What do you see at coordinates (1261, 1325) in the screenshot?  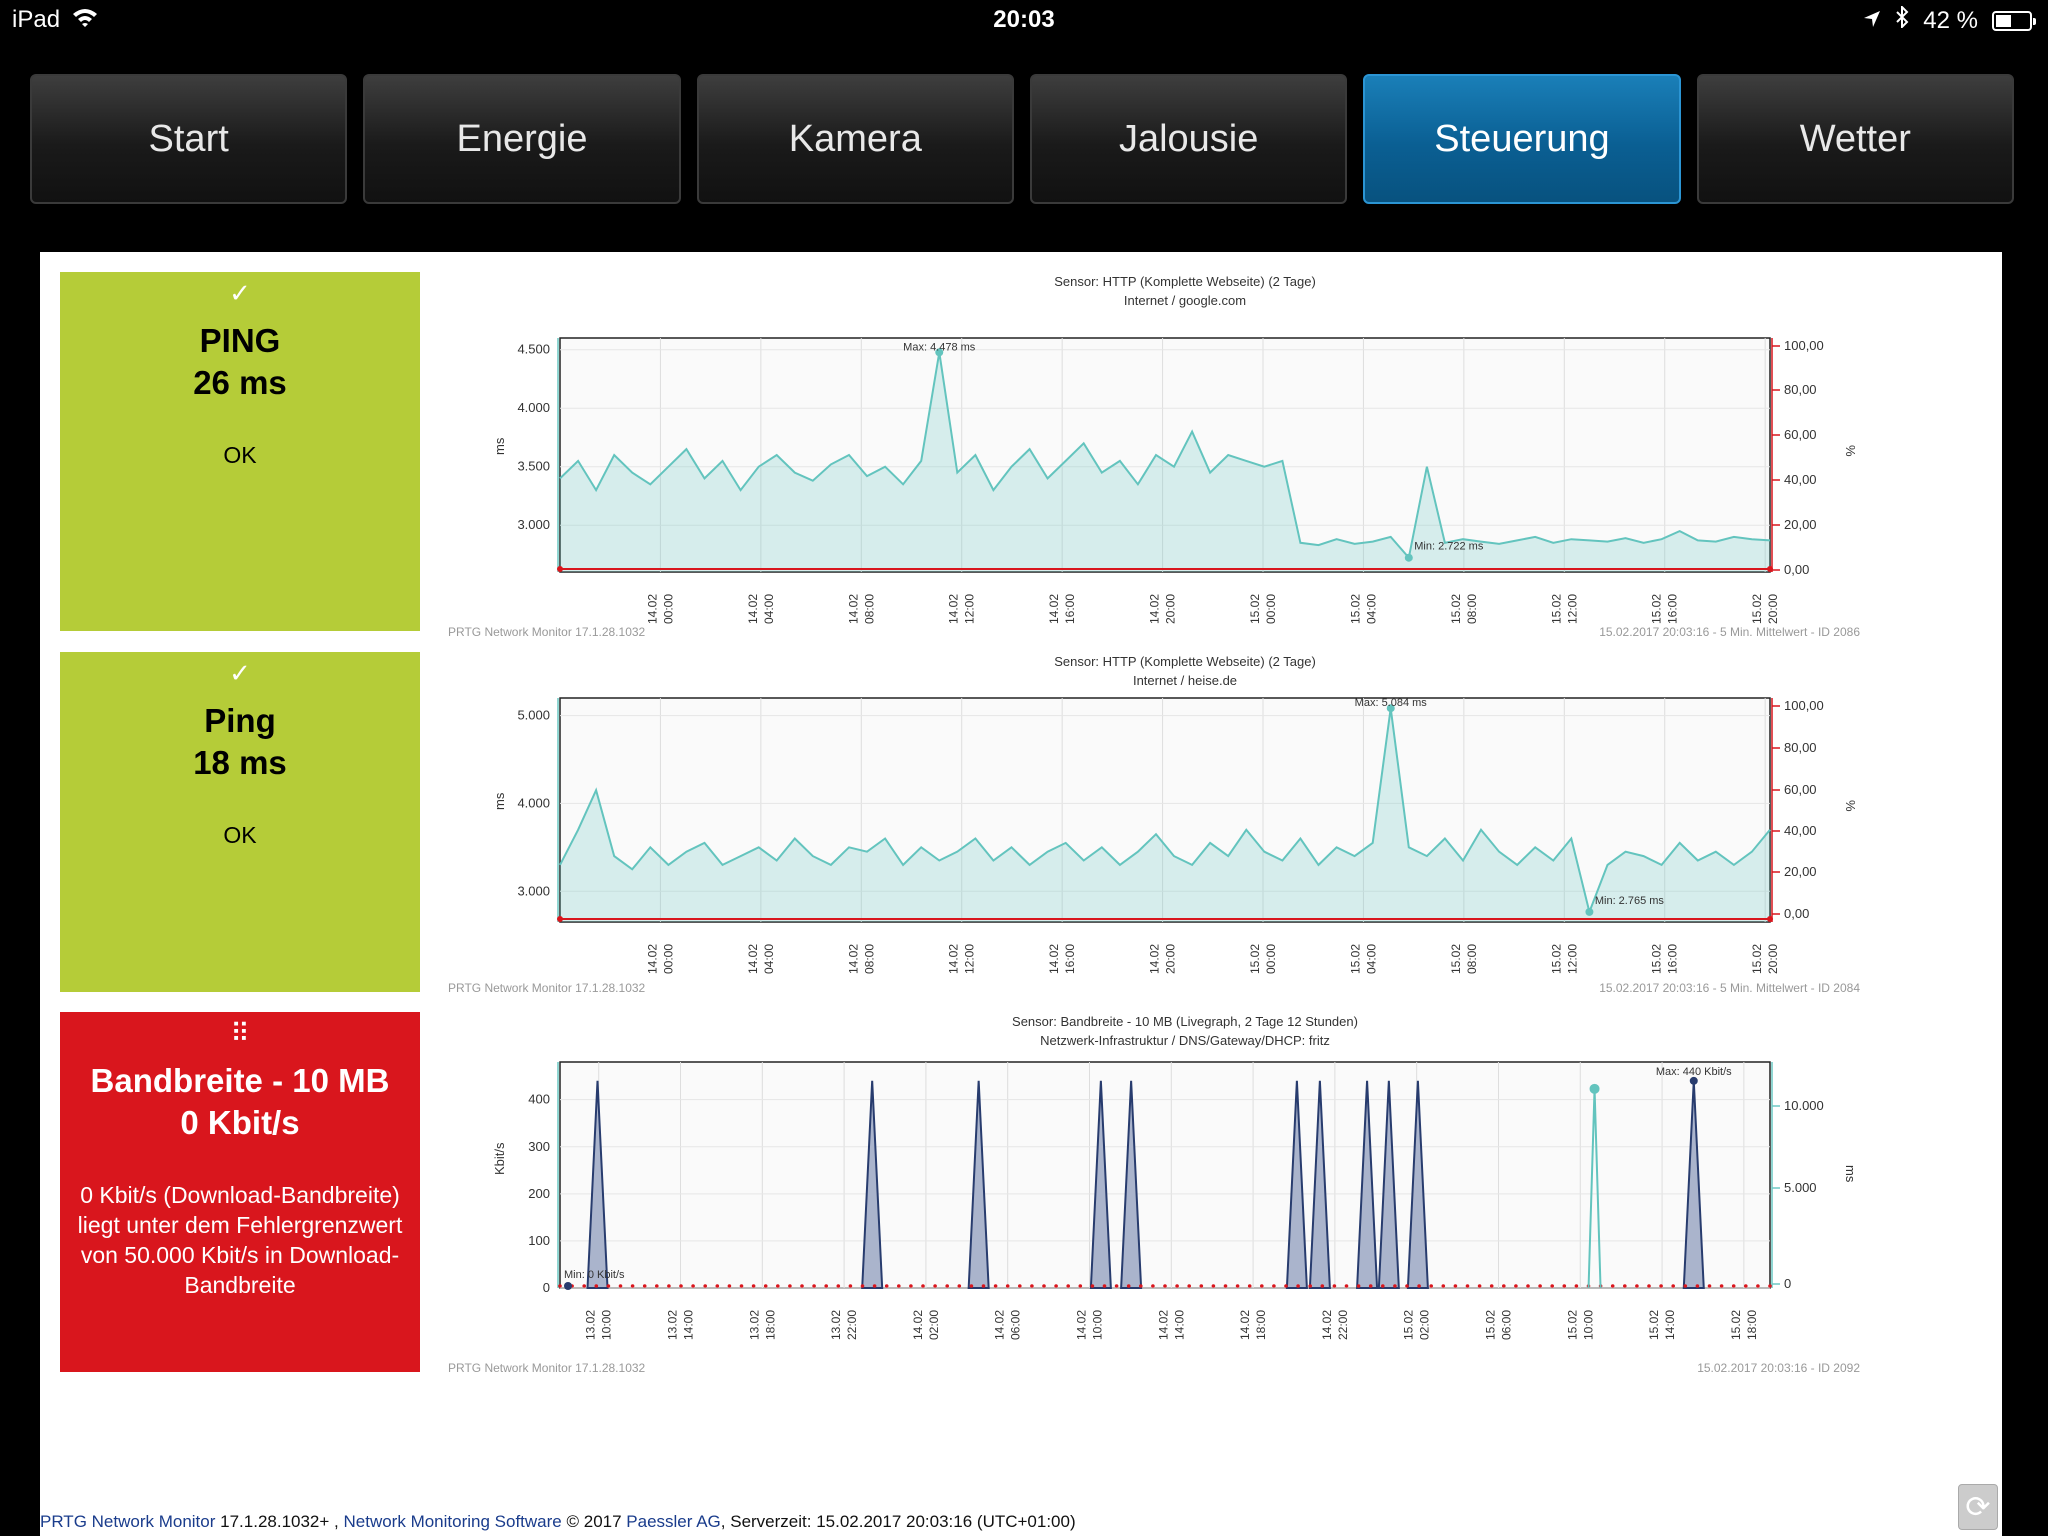 I see `x-tick-label: 18:00` at bounding box center [1261, 1325].